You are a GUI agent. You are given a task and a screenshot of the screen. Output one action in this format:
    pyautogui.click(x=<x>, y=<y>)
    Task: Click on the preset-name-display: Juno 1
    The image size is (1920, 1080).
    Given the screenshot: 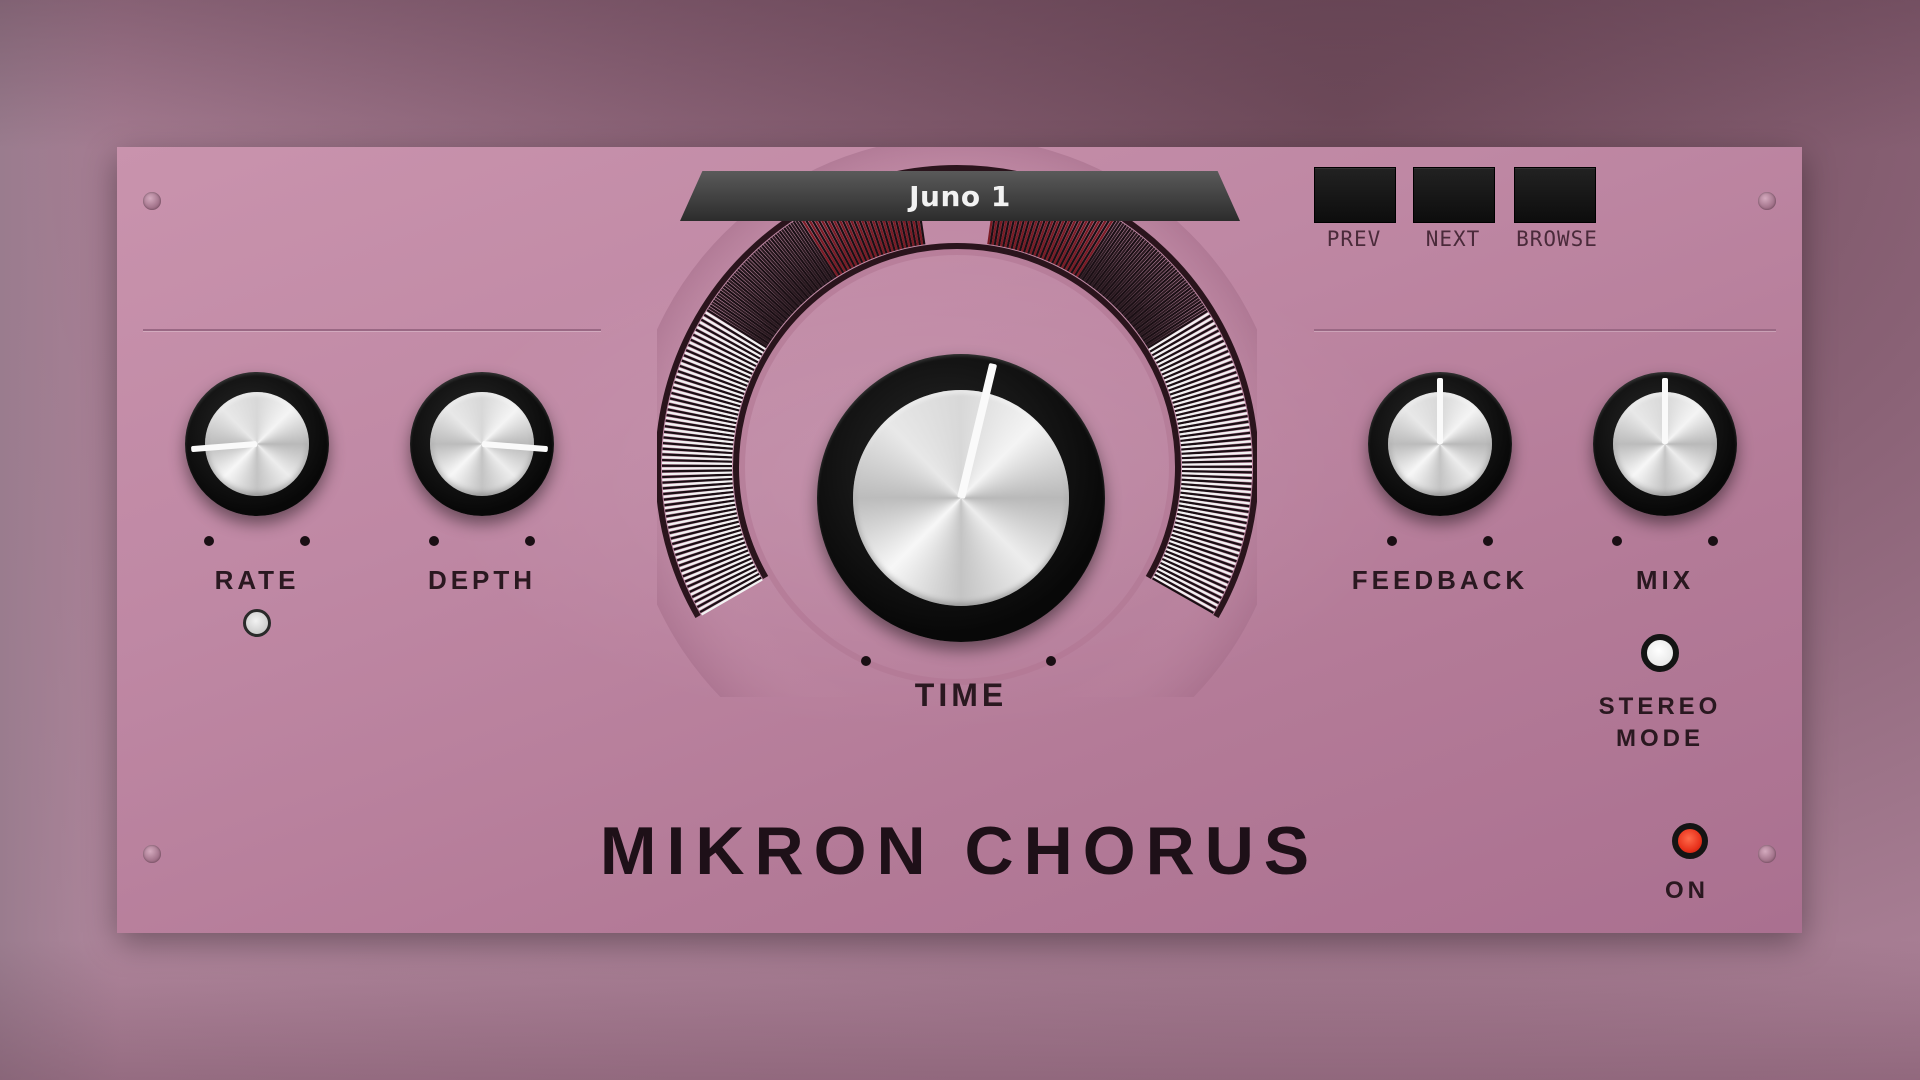 What is the action you would take?
    pyautogui.click(x=960, y=196)
    